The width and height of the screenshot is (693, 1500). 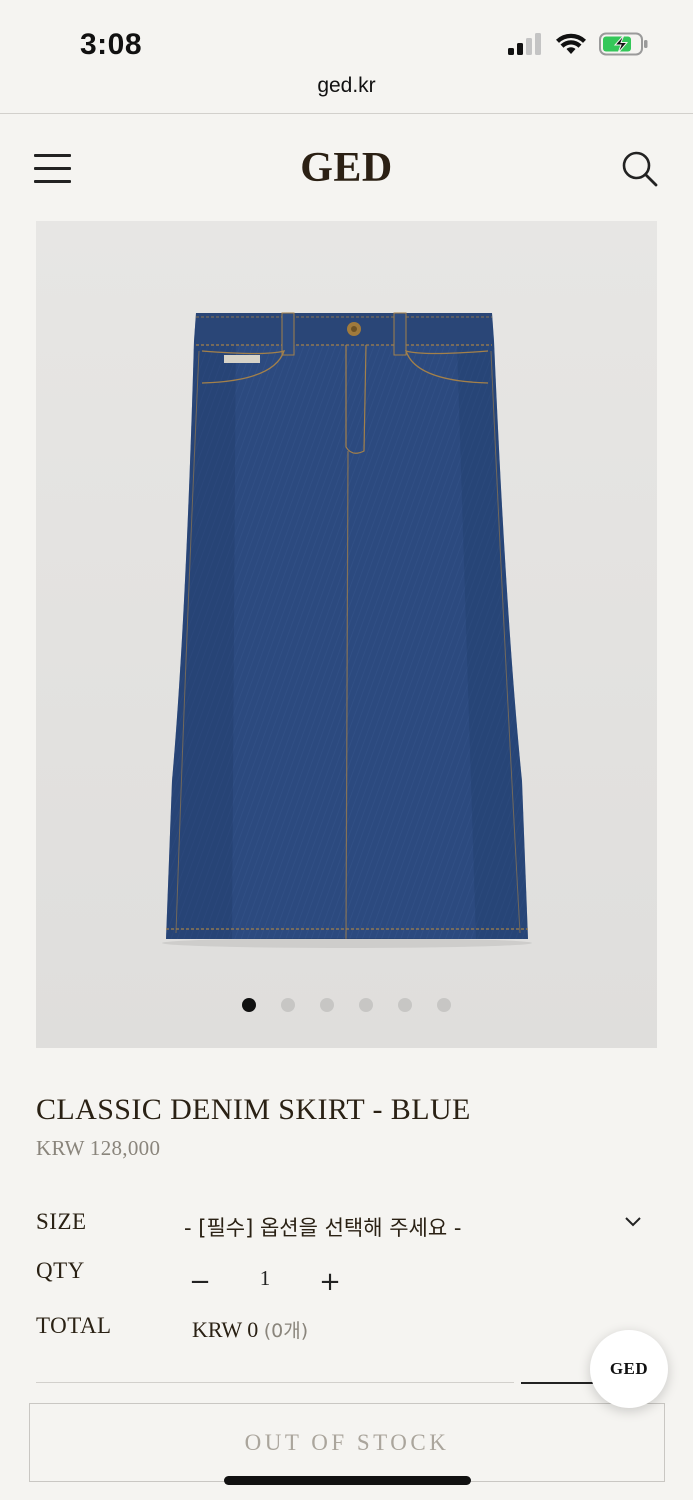 What do you see at coordinates (557, 1383) in the screenshot?
I see `divider-accent` at bounding box center [557, 1383].